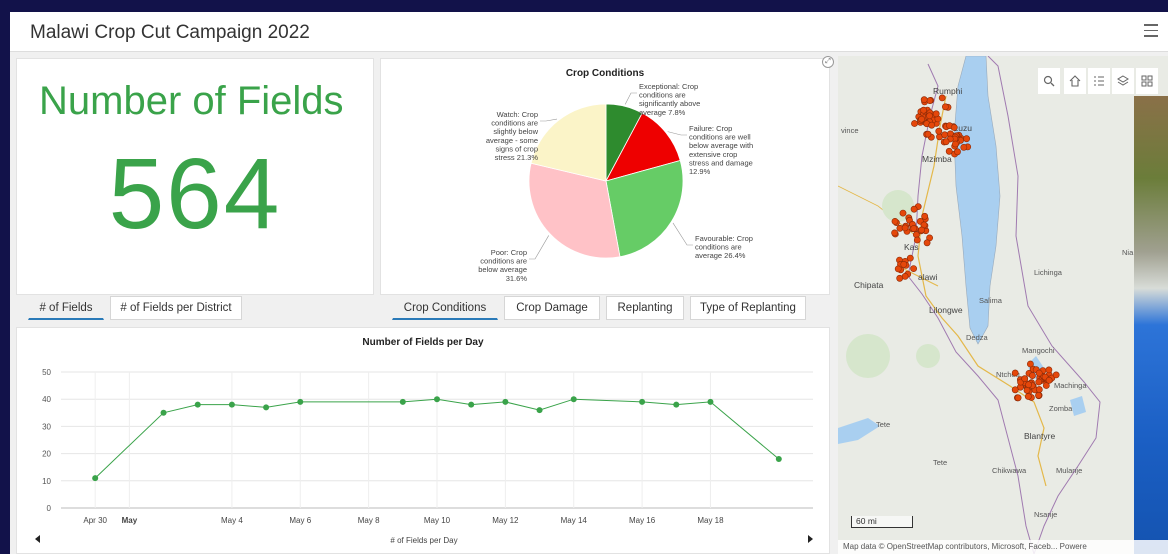 Image resolution: width=1168 pixels, height=554 pixels. I want to click on tab-type-of-replanting: Type of Replanting, so click(748, 308).